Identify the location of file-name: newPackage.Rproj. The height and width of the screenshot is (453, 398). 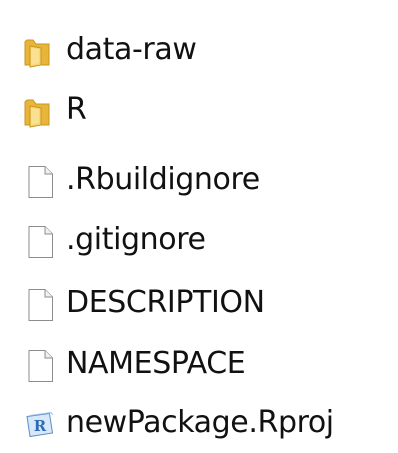
(200, 422).